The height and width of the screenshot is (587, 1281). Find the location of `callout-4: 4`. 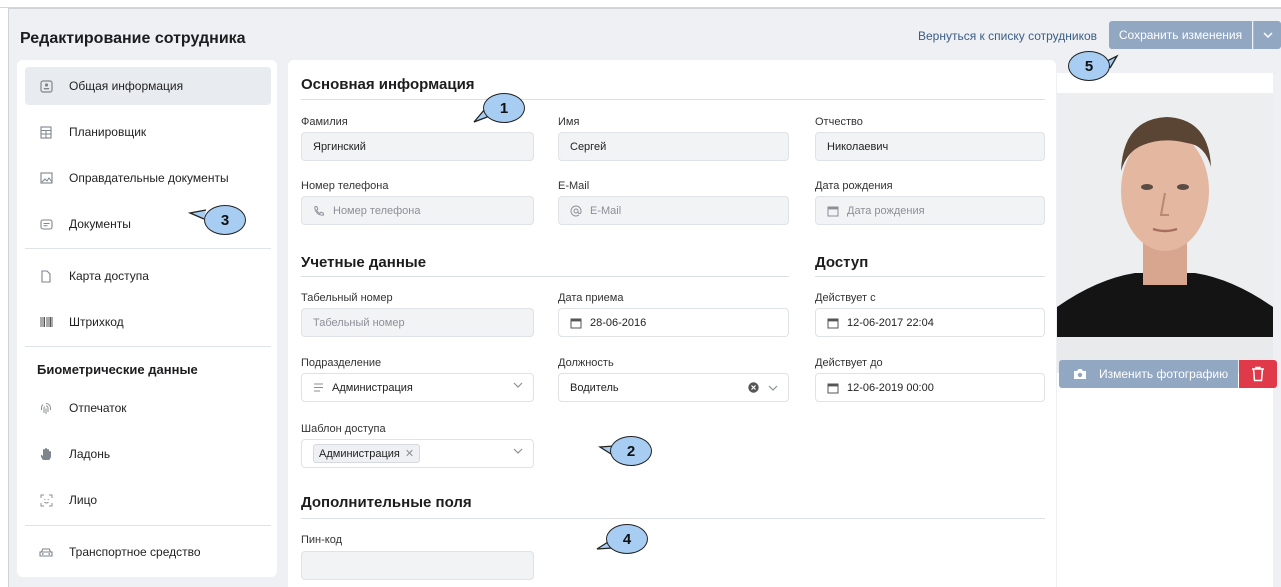

callout-4: 4 is located at coordinates (627, 539).